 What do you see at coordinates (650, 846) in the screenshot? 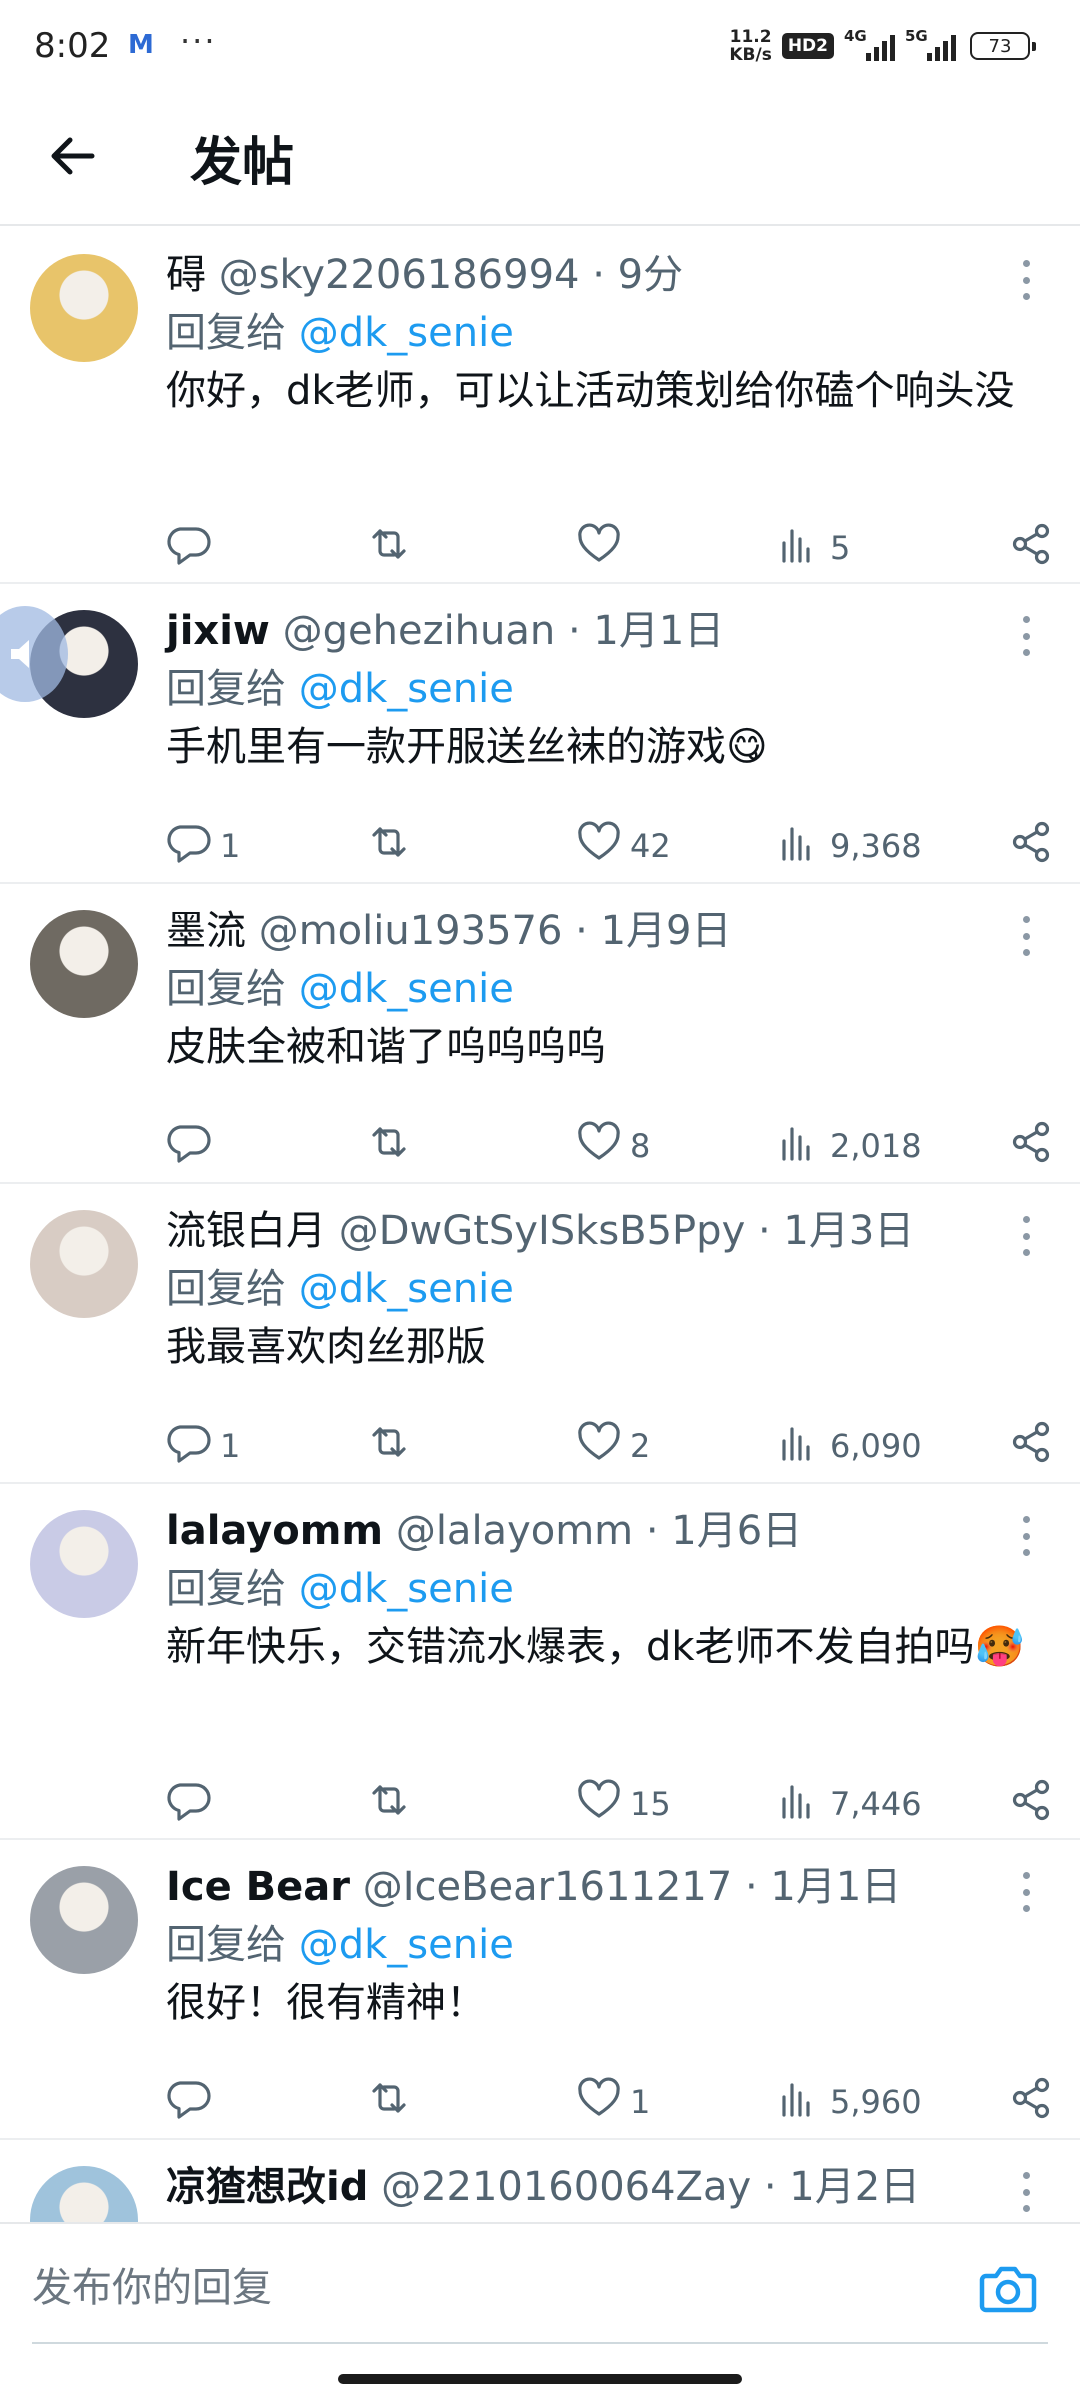
I see `likes-count: 42` at bounding box center [650, 846].